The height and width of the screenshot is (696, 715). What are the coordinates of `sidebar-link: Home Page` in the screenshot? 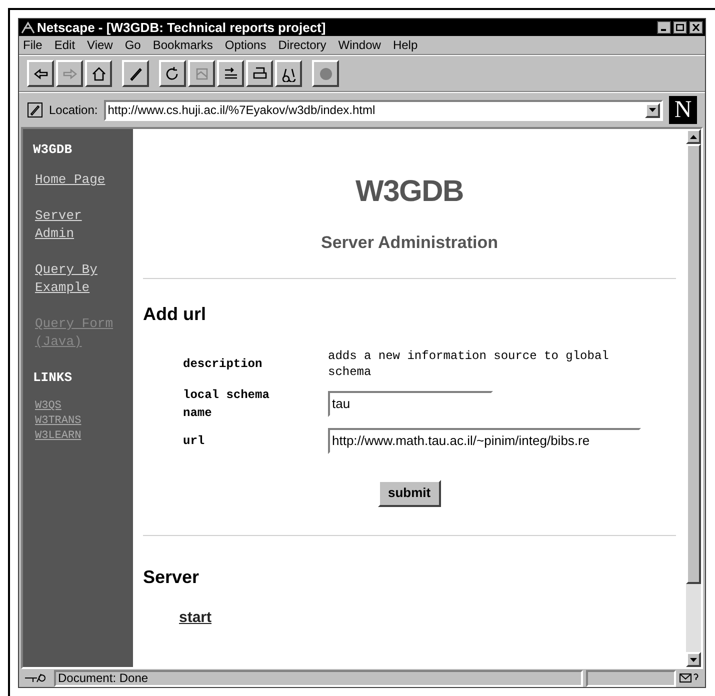 It's located at (74, 180).